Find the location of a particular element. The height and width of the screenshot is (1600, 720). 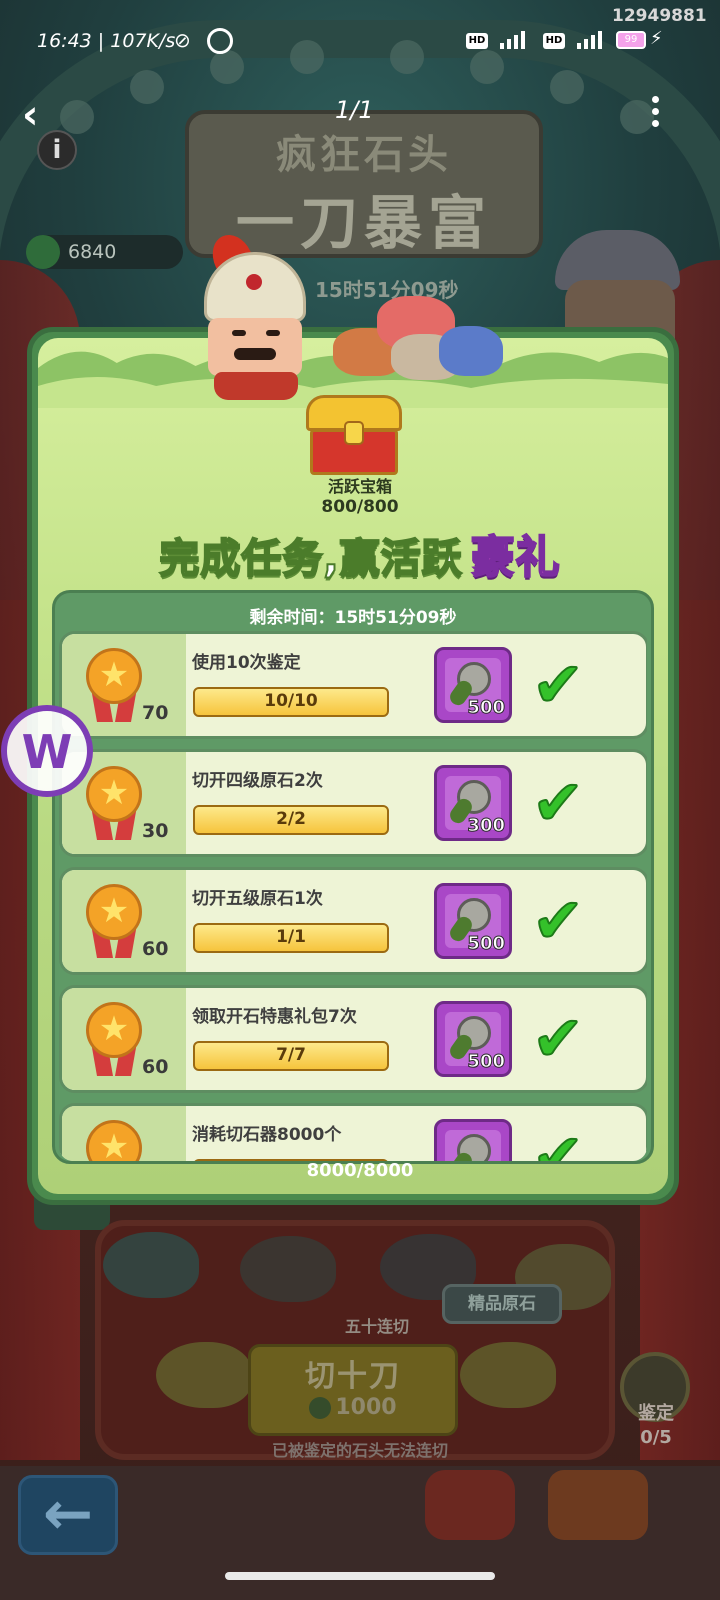

charging-icon: ⚡ is located at coordinates (656, 38).